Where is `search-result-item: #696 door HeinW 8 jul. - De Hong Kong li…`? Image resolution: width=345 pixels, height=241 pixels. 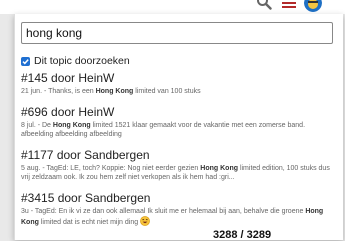
search-result-item: #696 door HeinW 8 jul. - De Hong Kong li… is located at coordinates (178, 122).